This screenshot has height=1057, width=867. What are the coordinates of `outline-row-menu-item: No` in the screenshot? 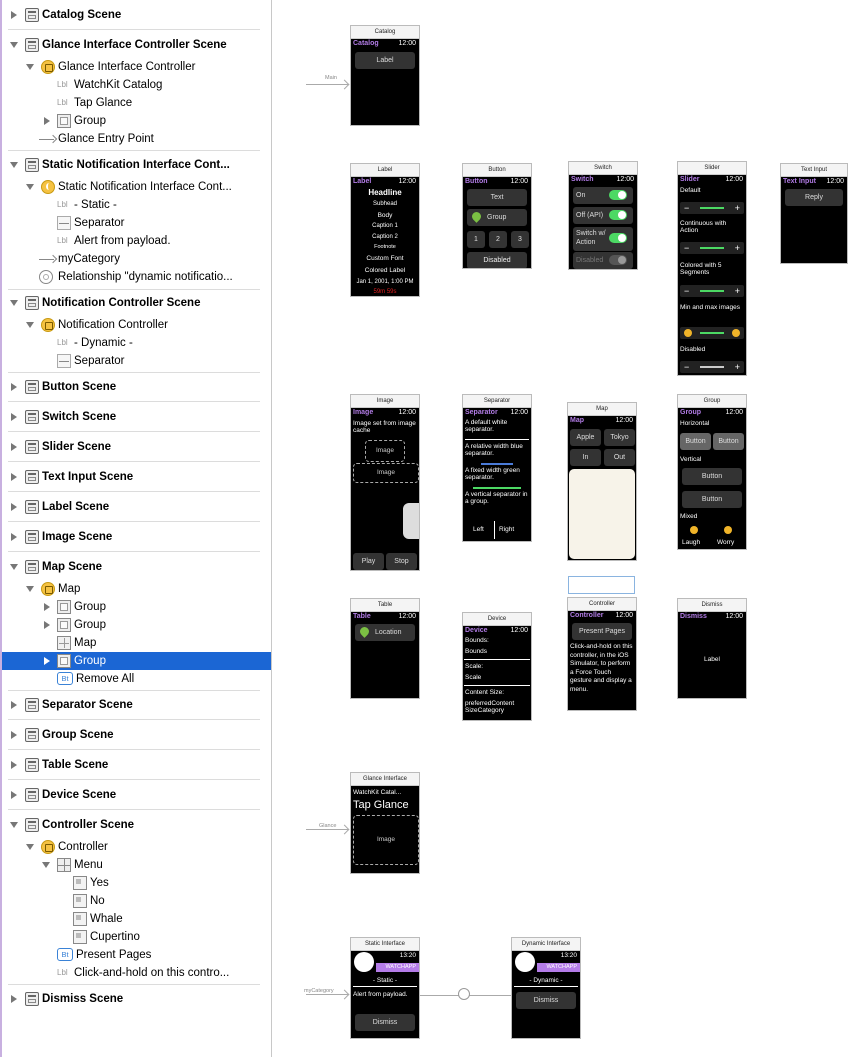 It's located at (136, 901).